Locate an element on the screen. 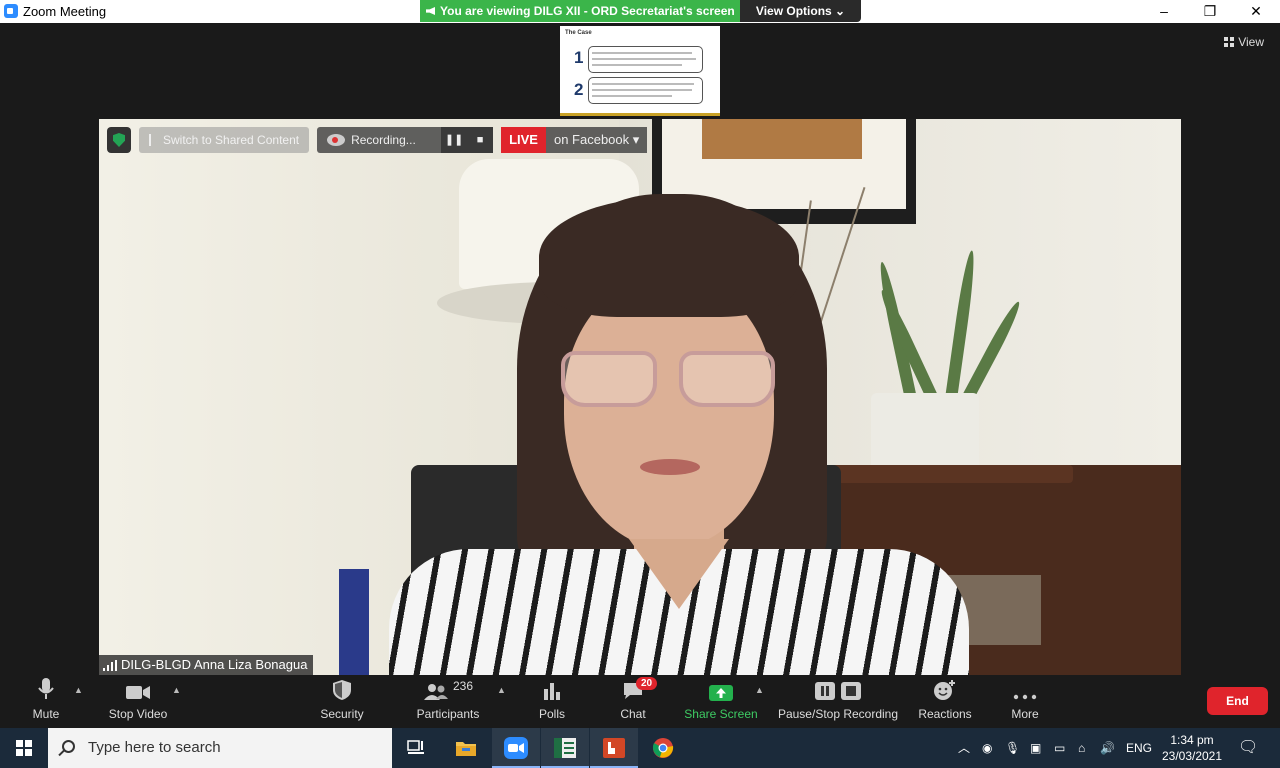 The image size is (1280, 768). polls-icon is located at coordinates (552, 689).